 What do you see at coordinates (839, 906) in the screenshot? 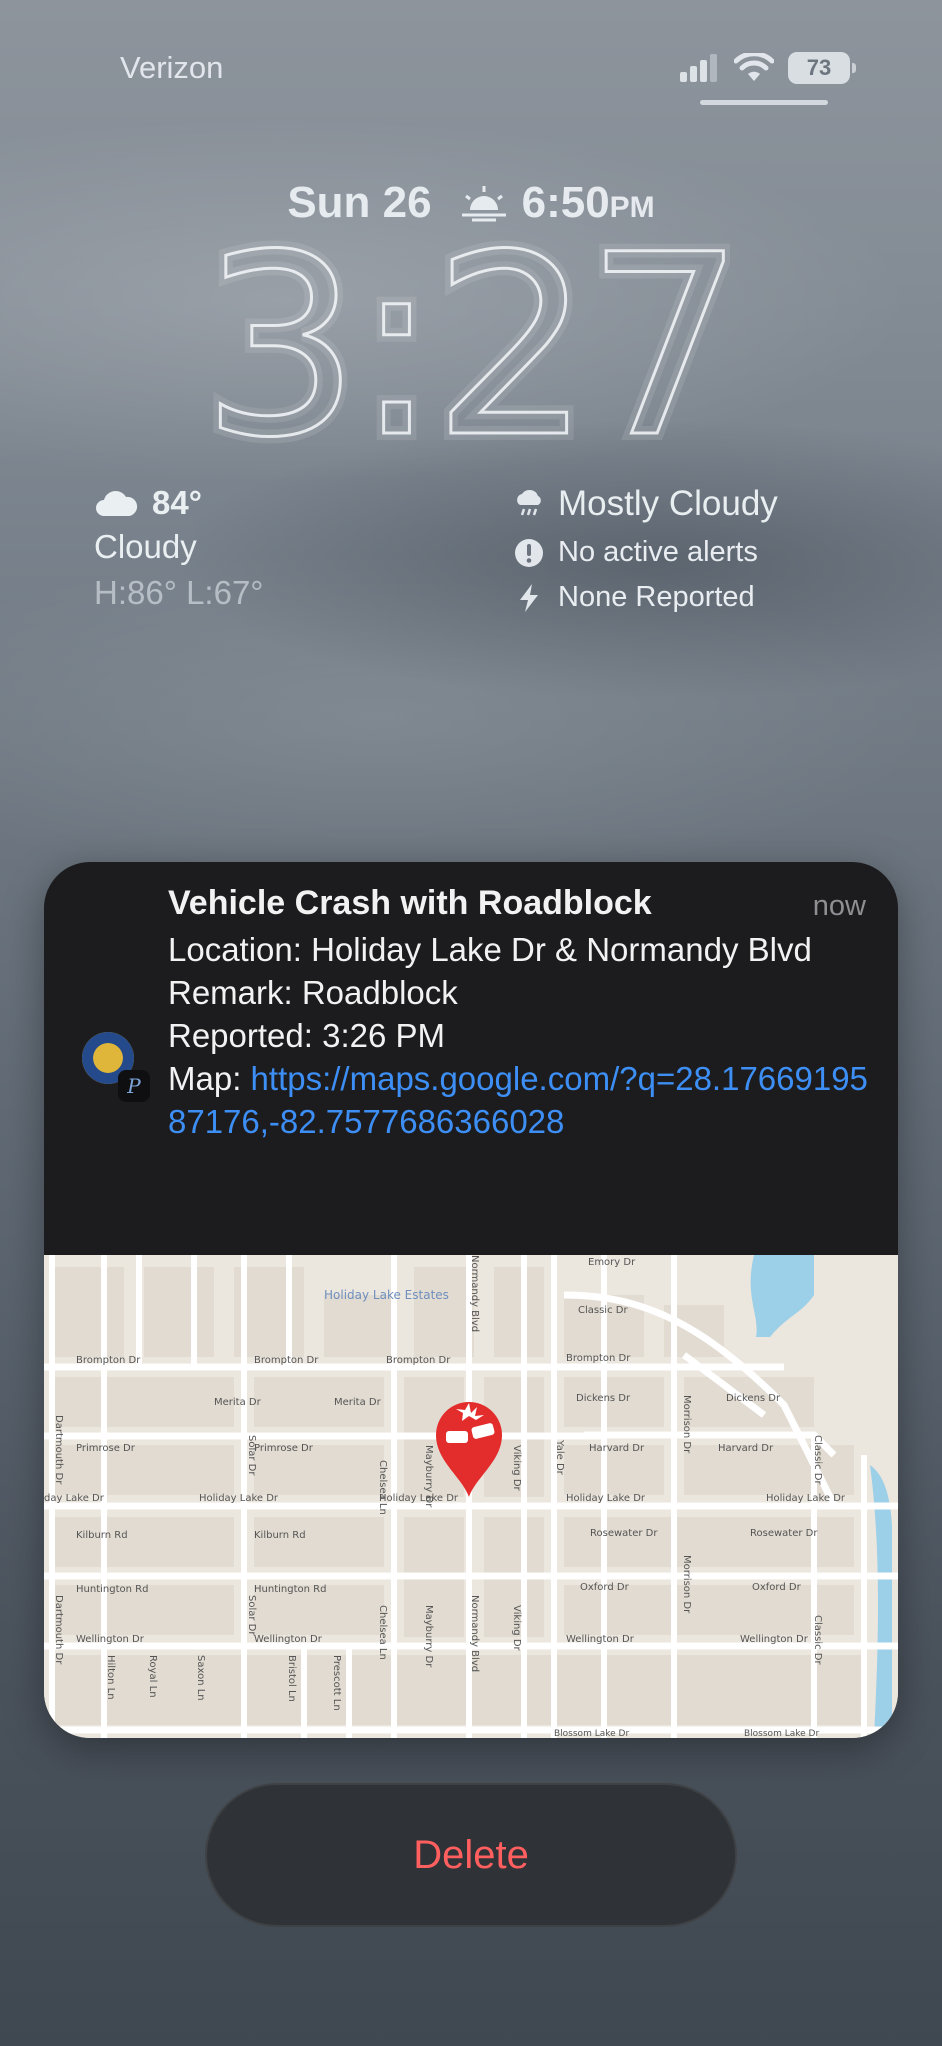
I see `notification-time: now` at bounding box center [839, 906].